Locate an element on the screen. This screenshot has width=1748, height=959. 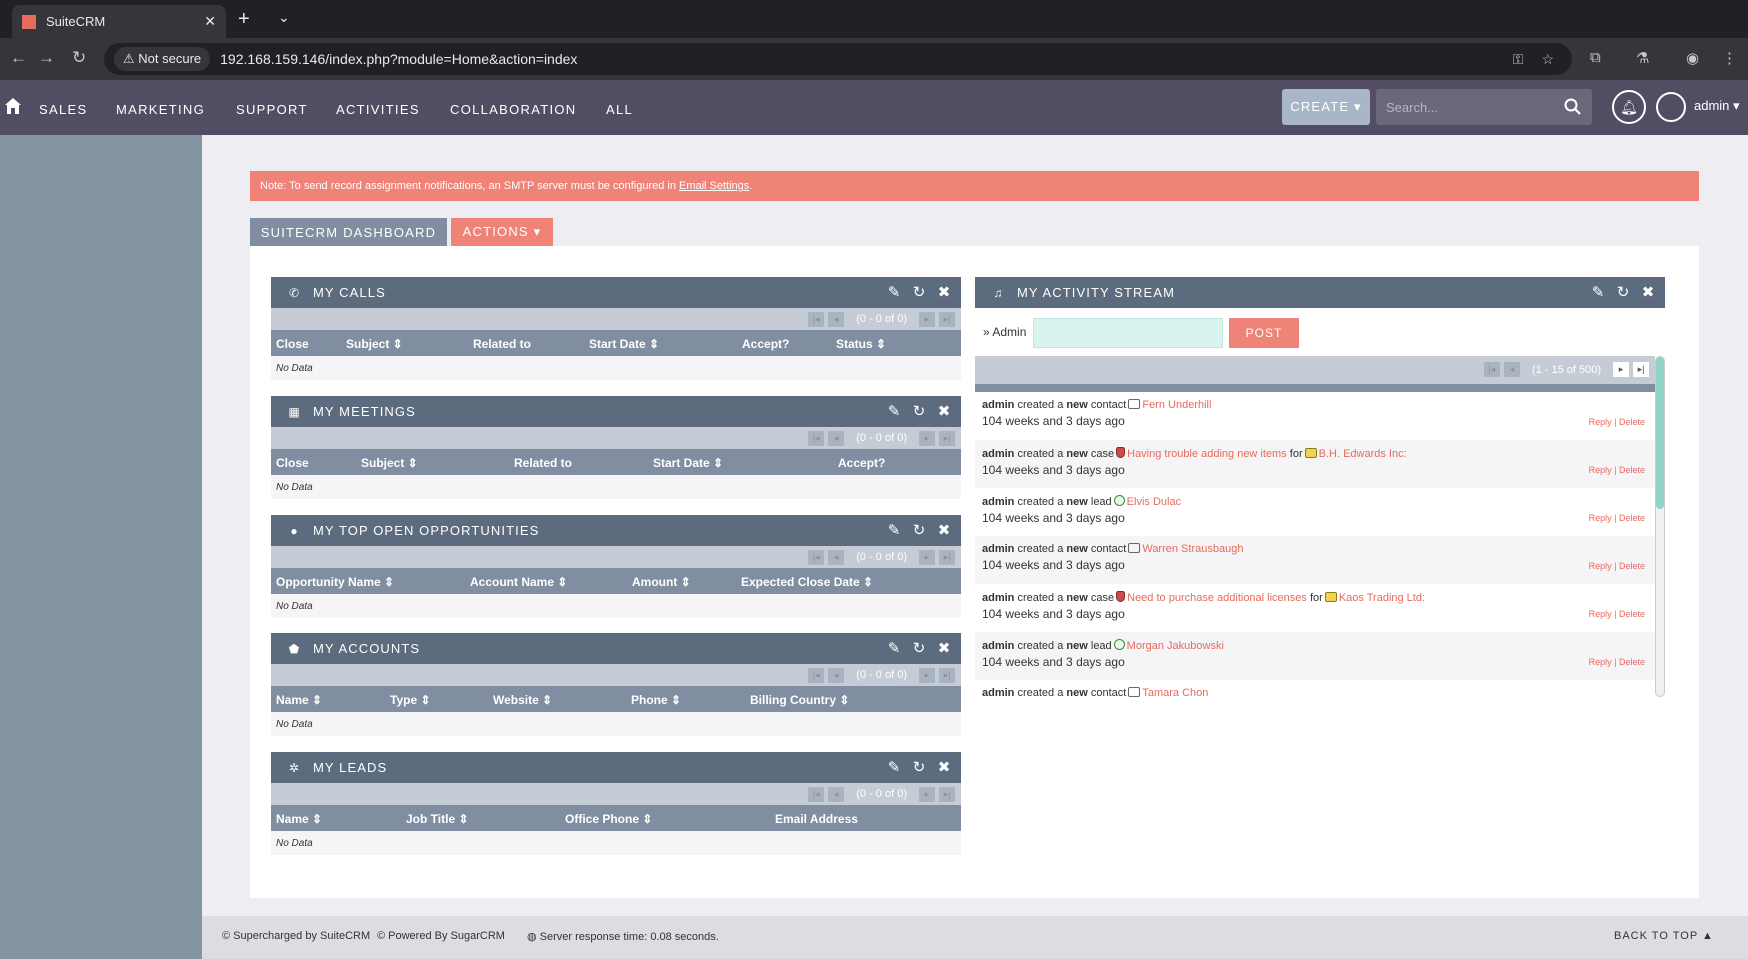
actions-dropdown: ACTIONS ▾ is located at coordinates (502, 232).